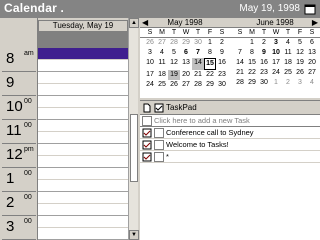  Describe the element at coordinates (230, 145) in the screenshot. I see `task-row: Welcome to Tasks!` at that location.